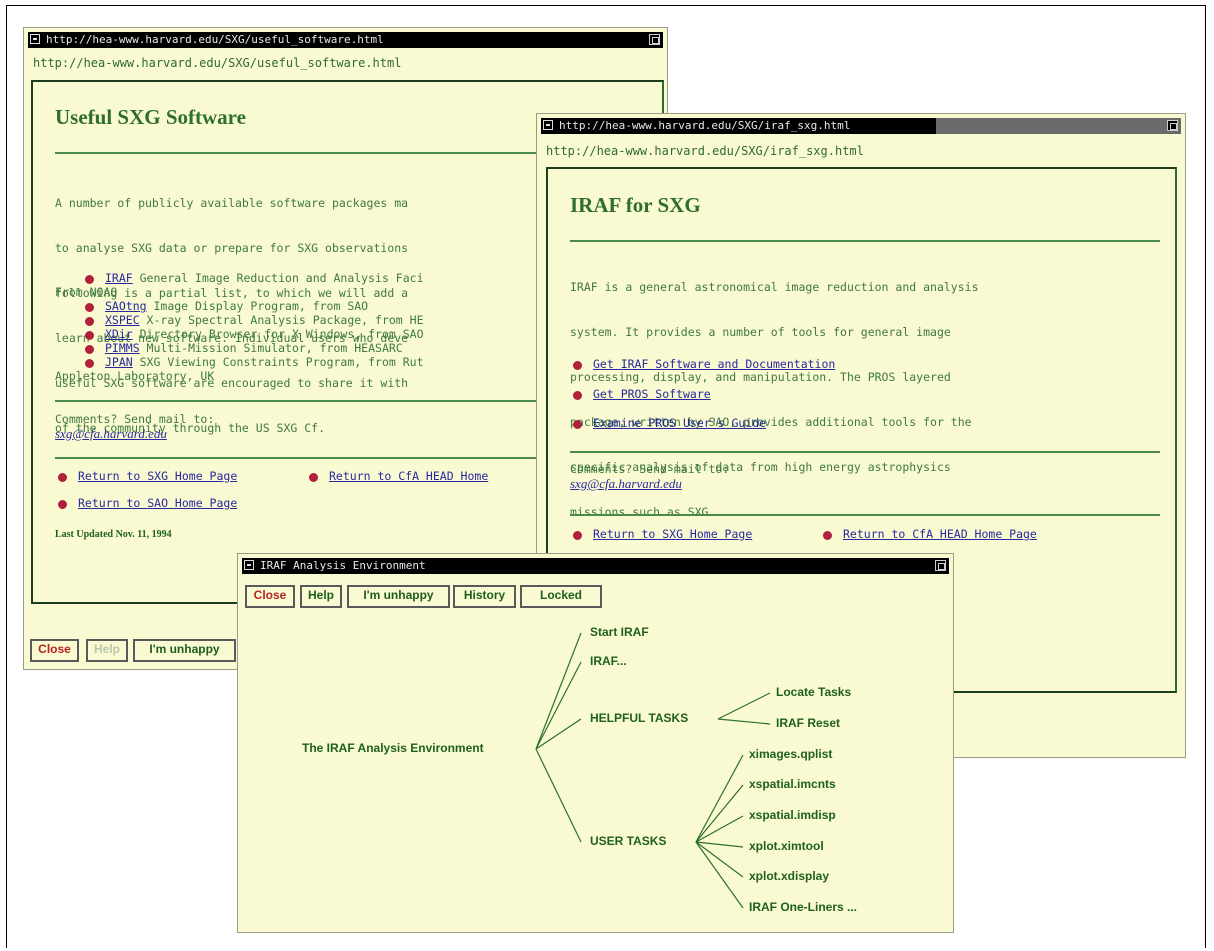 This screenshot has width=1214, height=951. What do you see at coordinates (714, 364) in the screenshot?
I see `get-iraf-link: Get IRAF Software and Documentation` at bounding box center [714, 364].